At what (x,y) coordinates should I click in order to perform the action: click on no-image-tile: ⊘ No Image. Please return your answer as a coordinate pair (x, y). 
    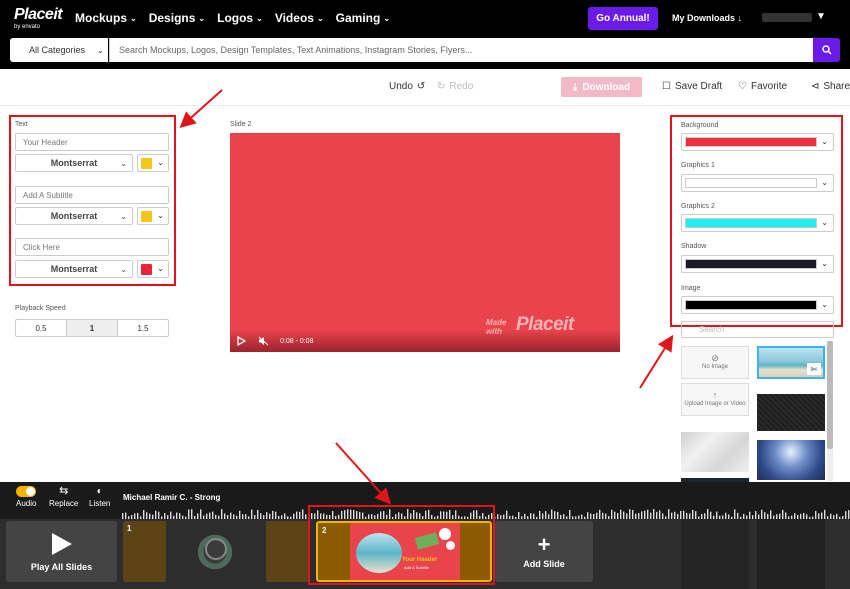
    Looking at the image, I should click on (715, 362).